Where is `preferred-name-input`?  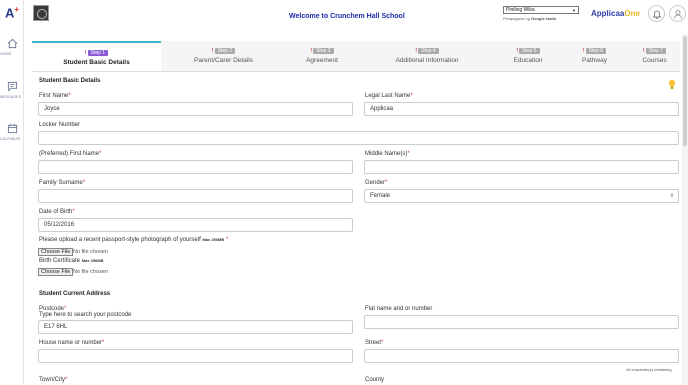
preferred-name-input is located at coordinates (195, 167).